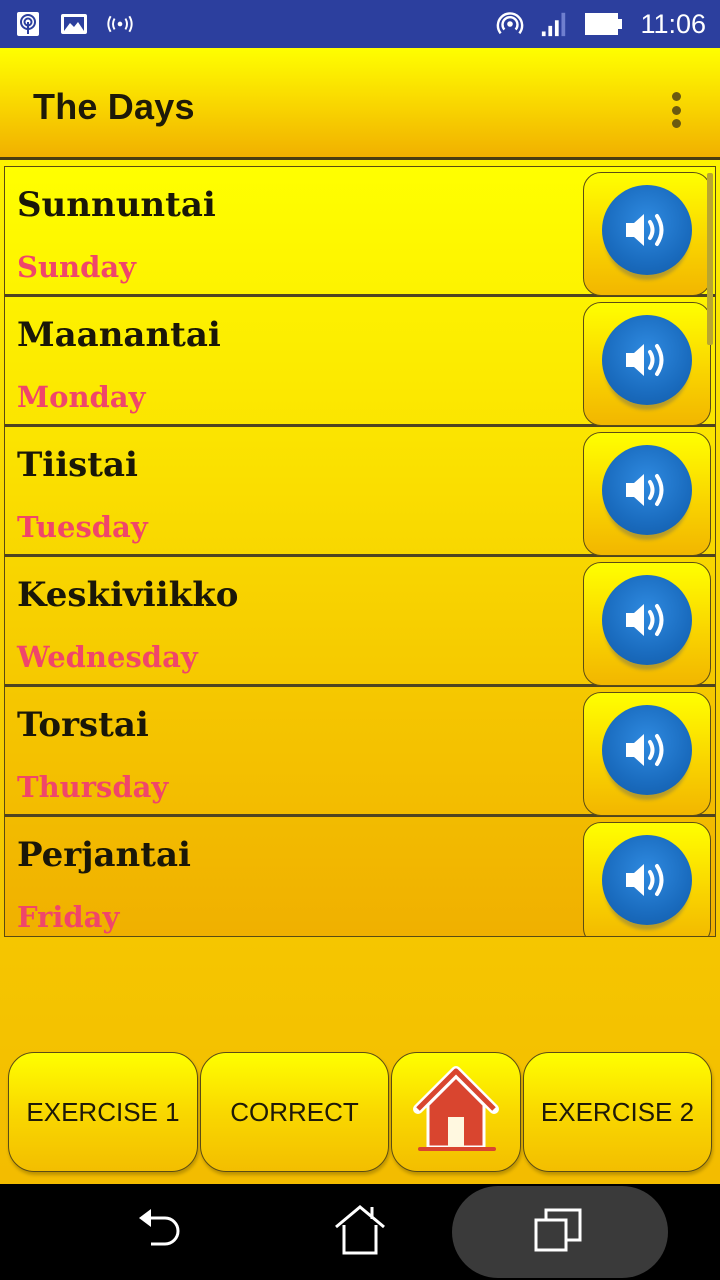 The height and width of the screenshot is (1280, 720). Describe the element at coordinates (82, 527) in the screenshot. I see `english-meaning: Tuesday` at that location.